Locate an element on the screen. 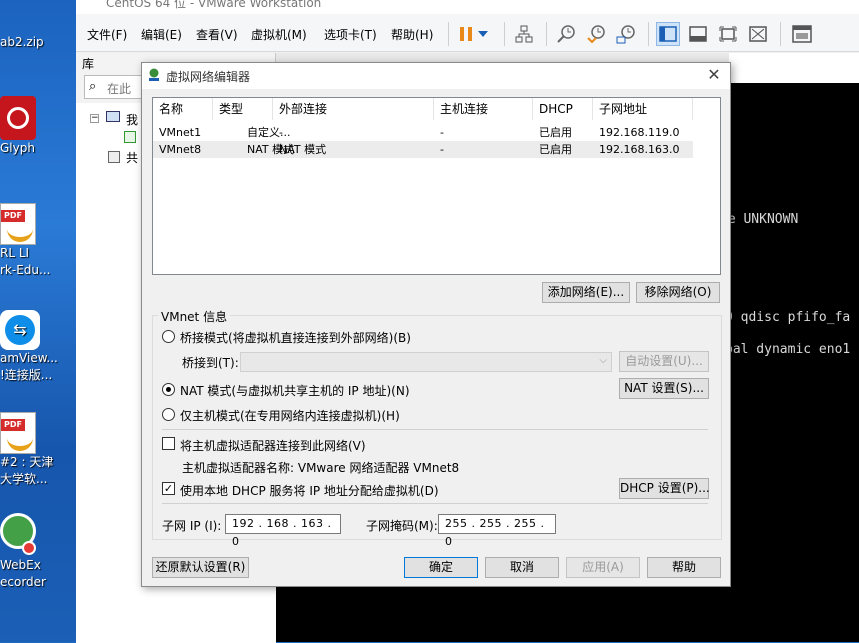  ok-button: 确定 is located at coordinates (441, 567).